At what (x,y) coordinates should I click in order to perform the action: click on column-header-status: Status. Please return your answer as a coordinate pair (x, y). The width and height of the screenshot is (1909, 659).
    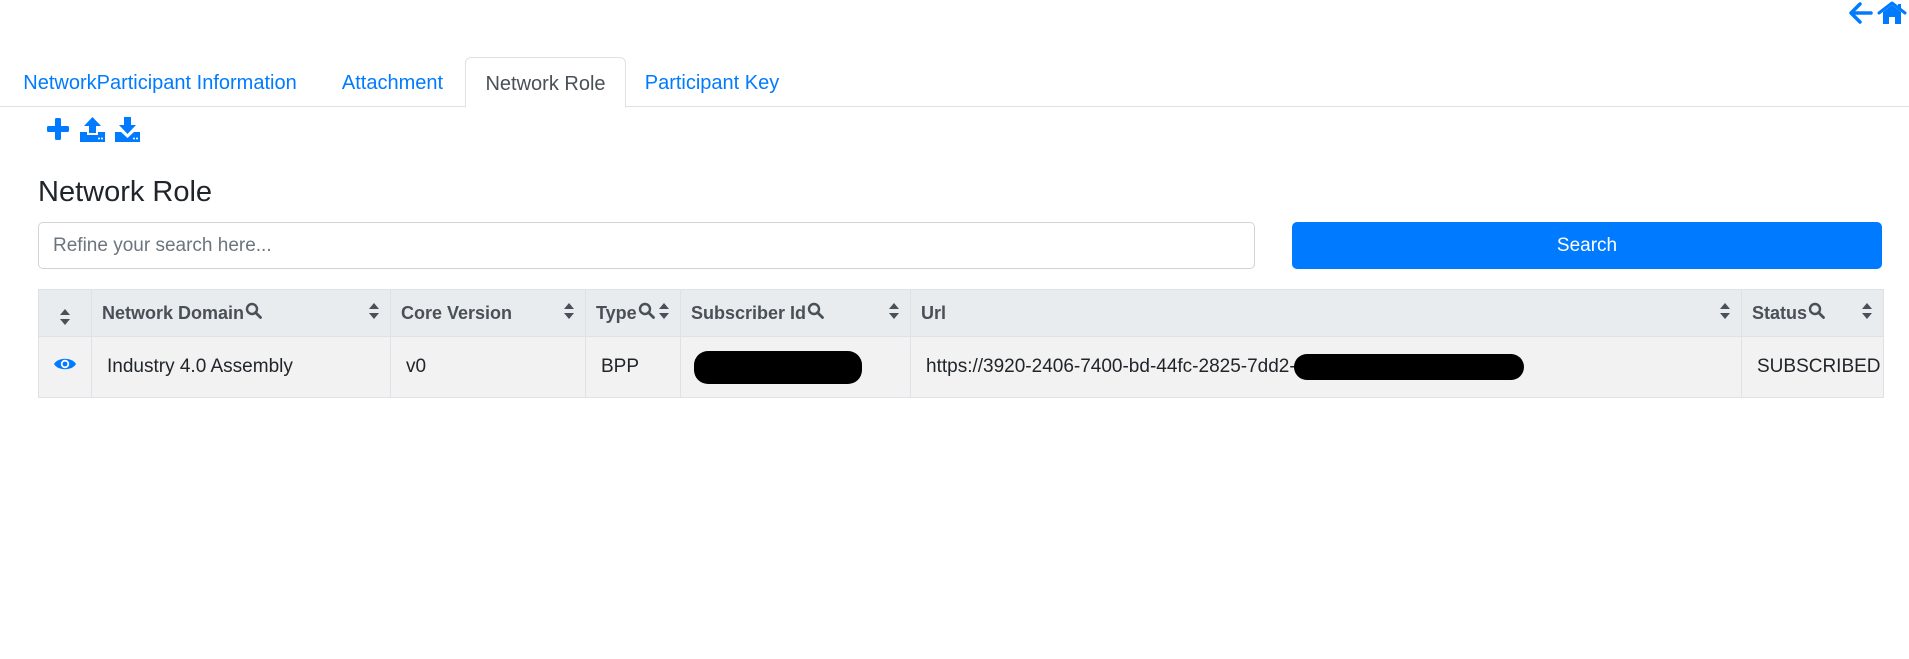
    Looking at the image, I should click on (1812, 313).